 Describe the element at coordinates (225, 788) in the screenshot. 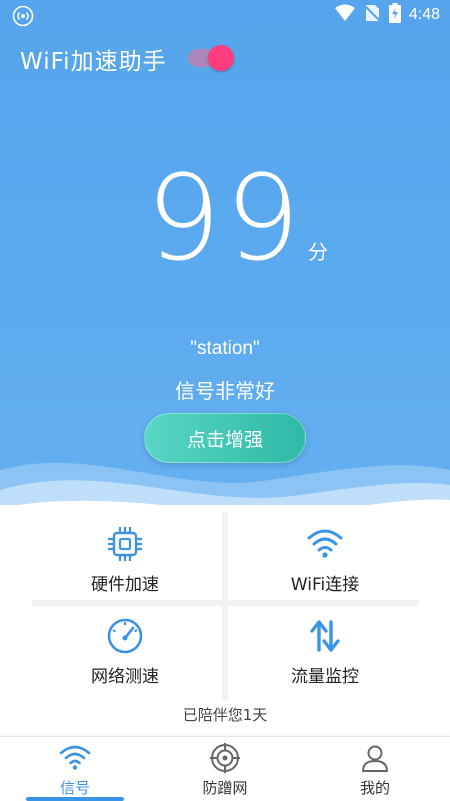

I see `tab-label: 防蹭网` at that location.